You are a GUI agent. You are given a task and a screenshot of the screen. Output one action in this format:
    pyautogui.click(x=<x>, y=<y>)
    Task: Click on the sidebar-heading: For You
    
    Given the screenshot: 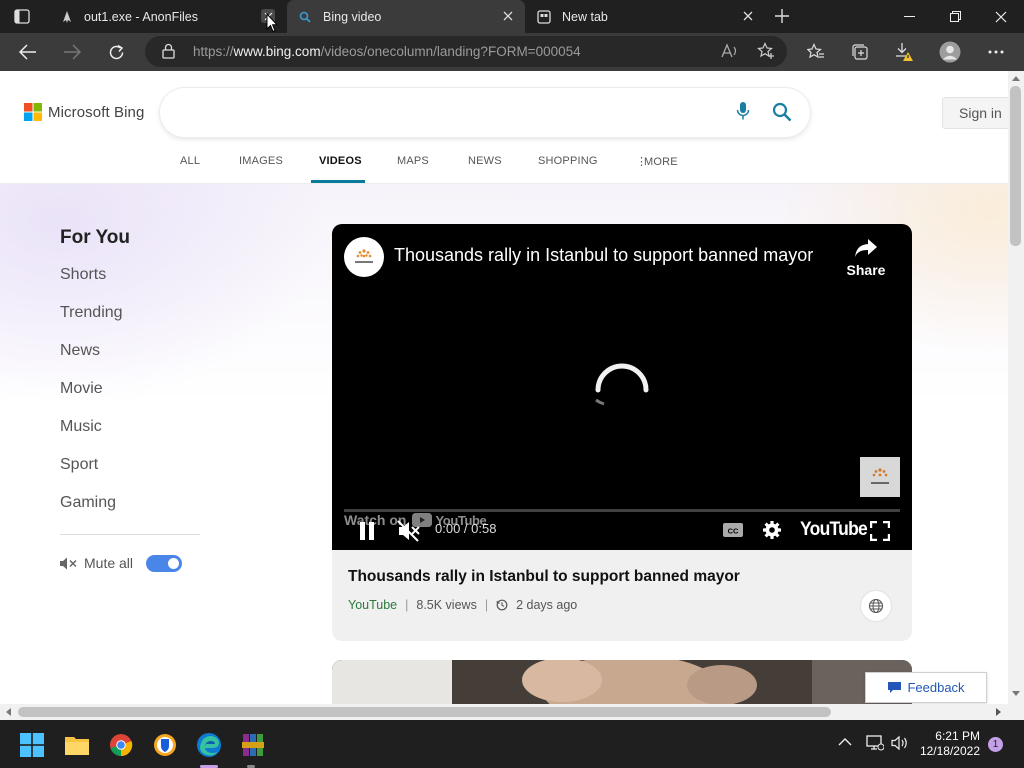 What is the action you would take?
    pyautogui.click(x=95, y=238)
    